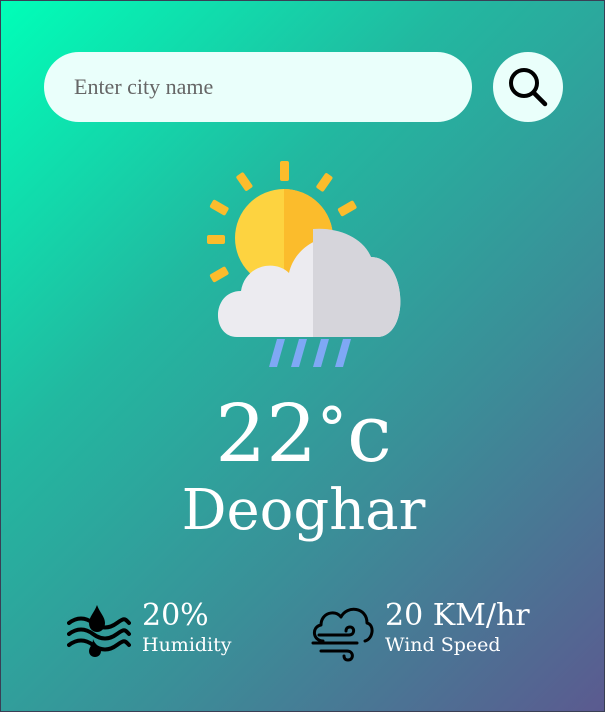  What do you see at coordinates (331, 430) in the screenshot?
I see `degree-symbol: °` at bounding box center [331, 430].